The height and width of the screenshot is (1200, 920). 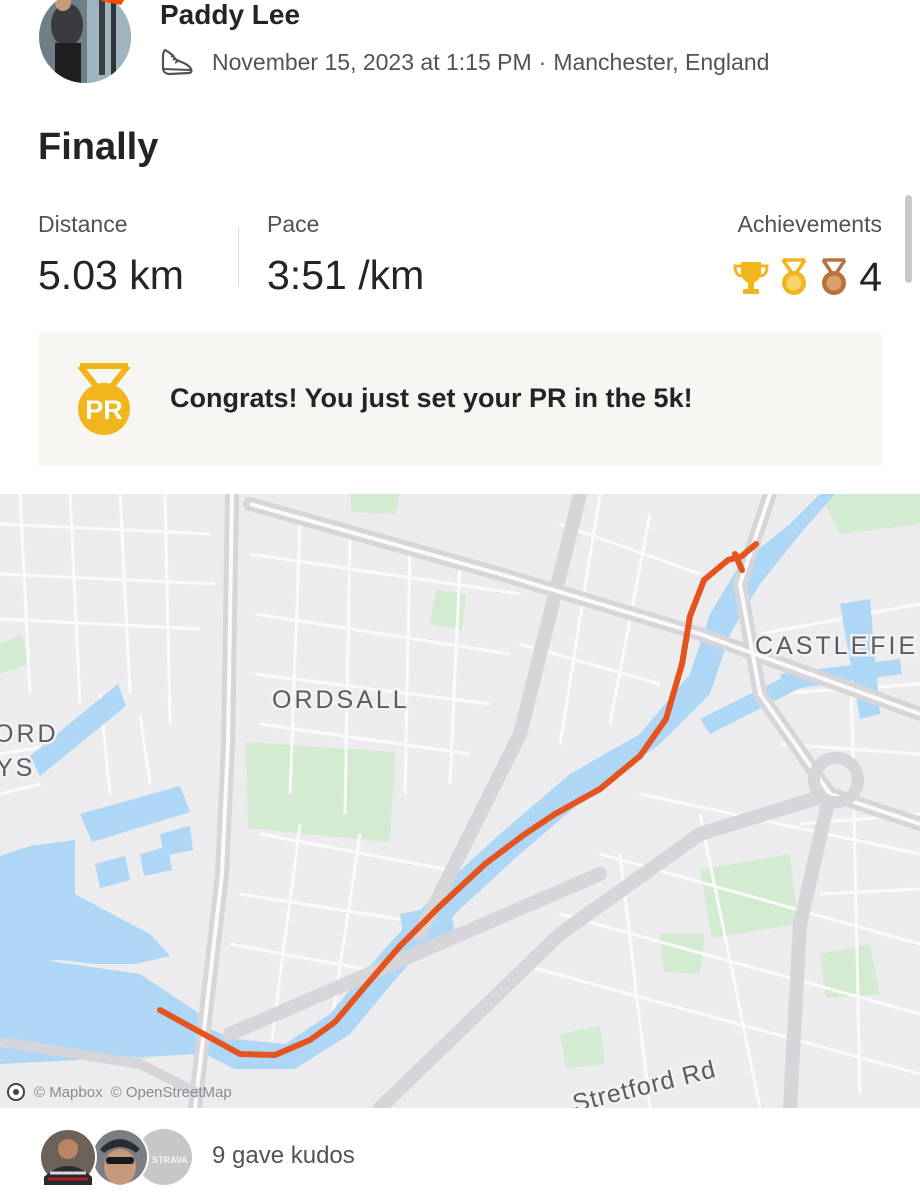 What do you see at coordinates (83, 224) in the screenshot?
I see `distance-label: Distance` at bounding box center [83, 224].